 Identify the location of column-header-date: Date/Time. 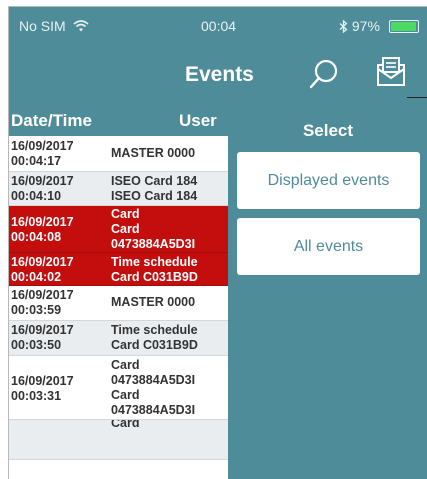
(51, 120).